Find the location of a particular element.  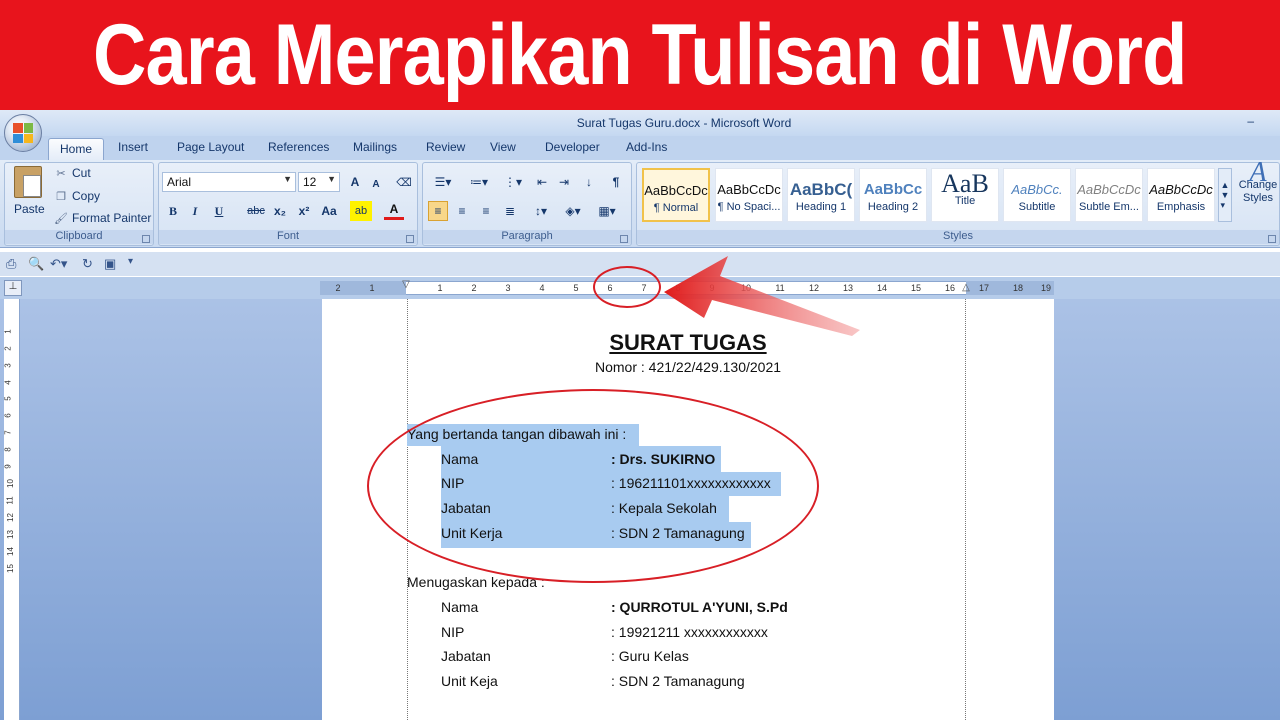

window-title: Surat Tugas Guru.docx - Microsoft Word is located at coordinates (684, 123).